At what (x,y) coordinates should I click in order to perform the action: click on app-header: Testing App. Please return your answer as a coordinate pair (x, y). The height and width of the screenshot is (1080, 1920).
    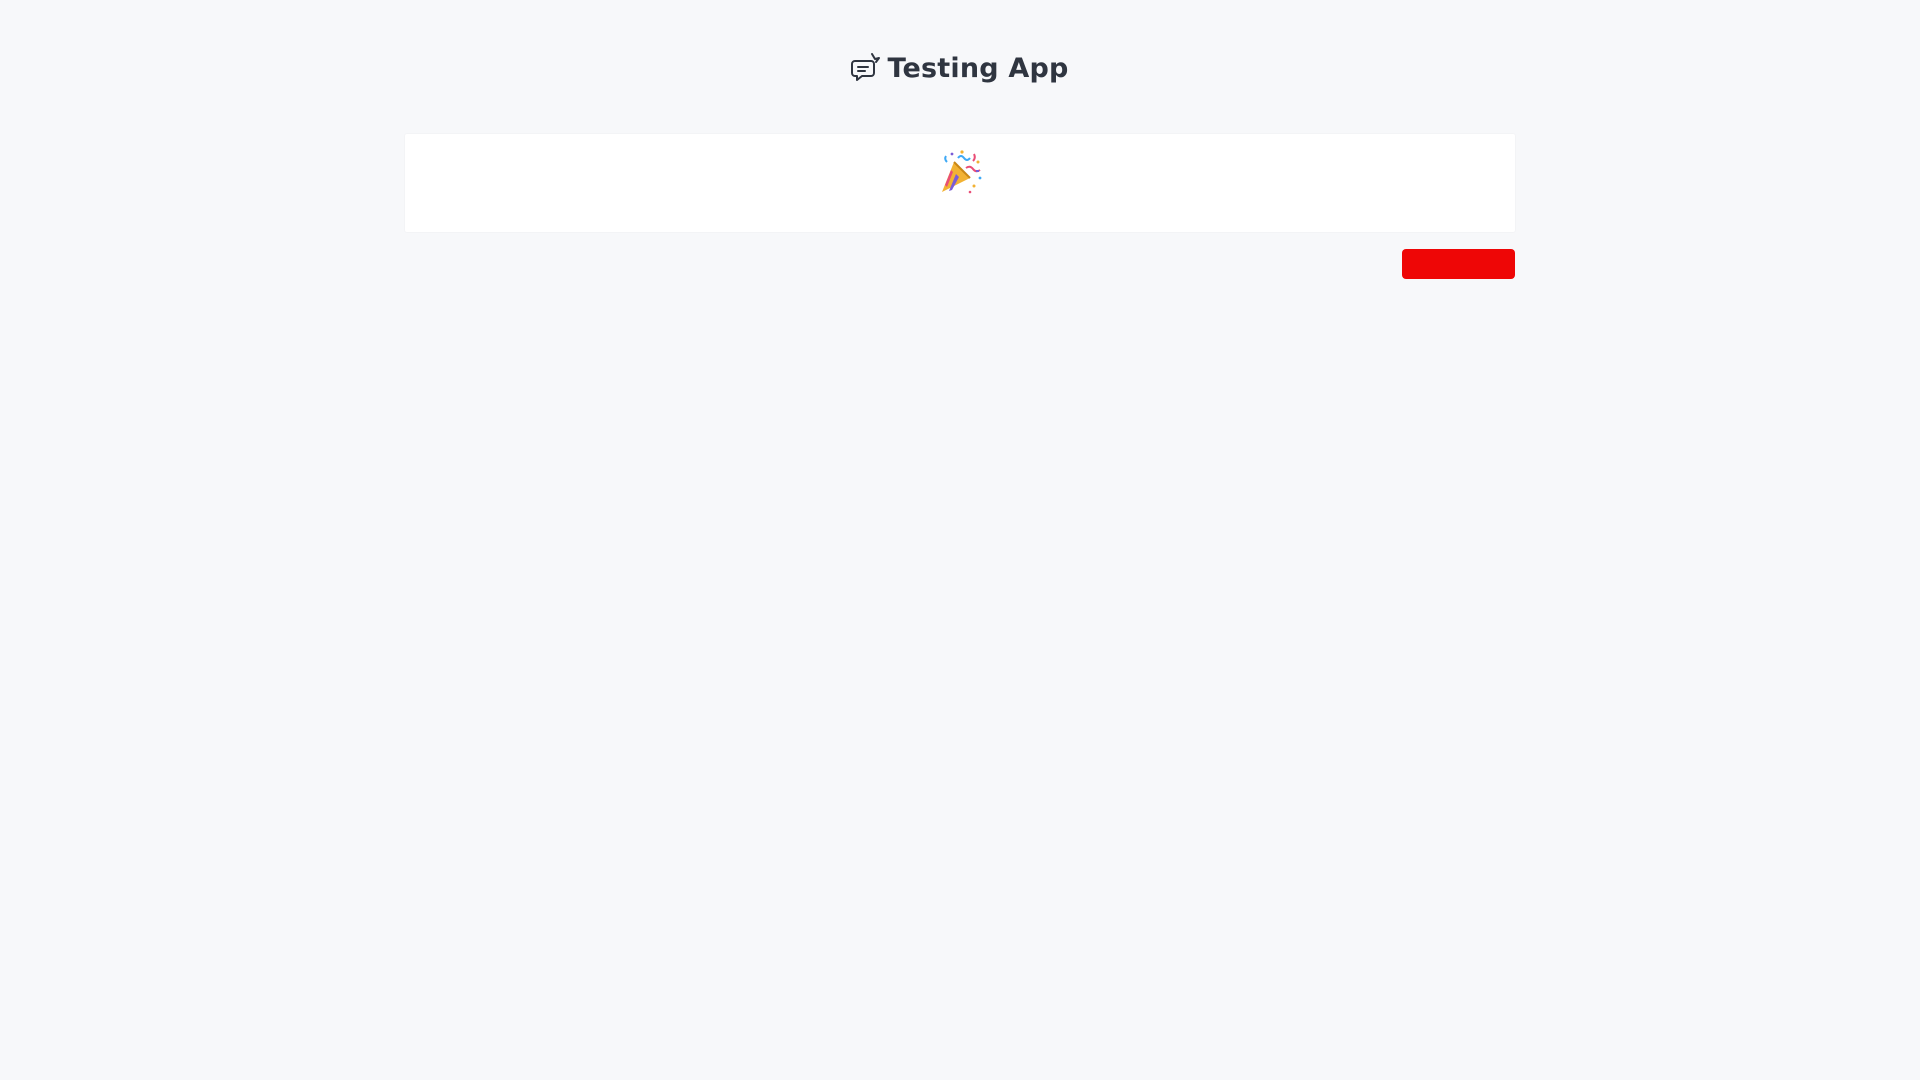
    Looking at the image, I should click on (960, 68).